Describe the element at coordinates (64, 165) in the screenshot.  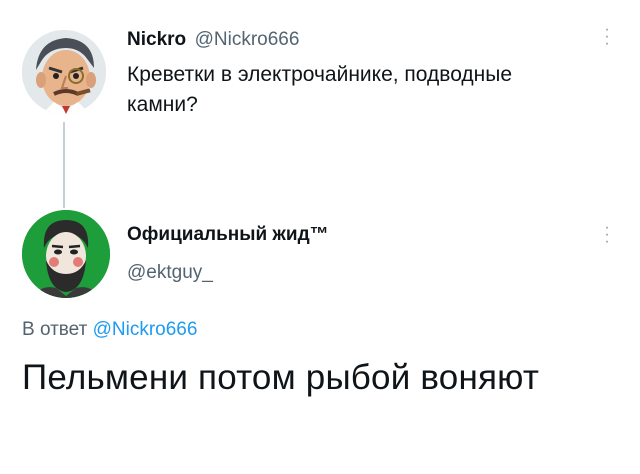
I see `thread-connector-line` at that location.